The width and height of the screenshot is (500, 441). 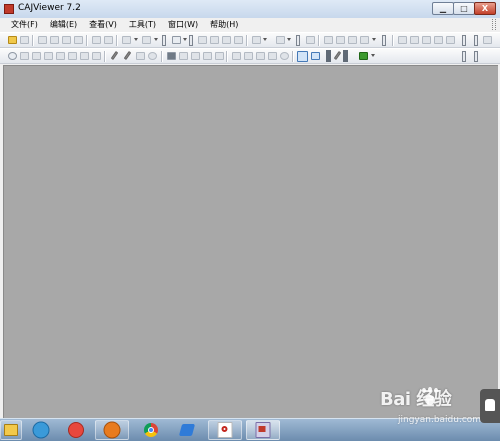 What do you see at coordinates (219, 56) in the screenshot?
I see `music-icon` at bounding box center [219, 56].